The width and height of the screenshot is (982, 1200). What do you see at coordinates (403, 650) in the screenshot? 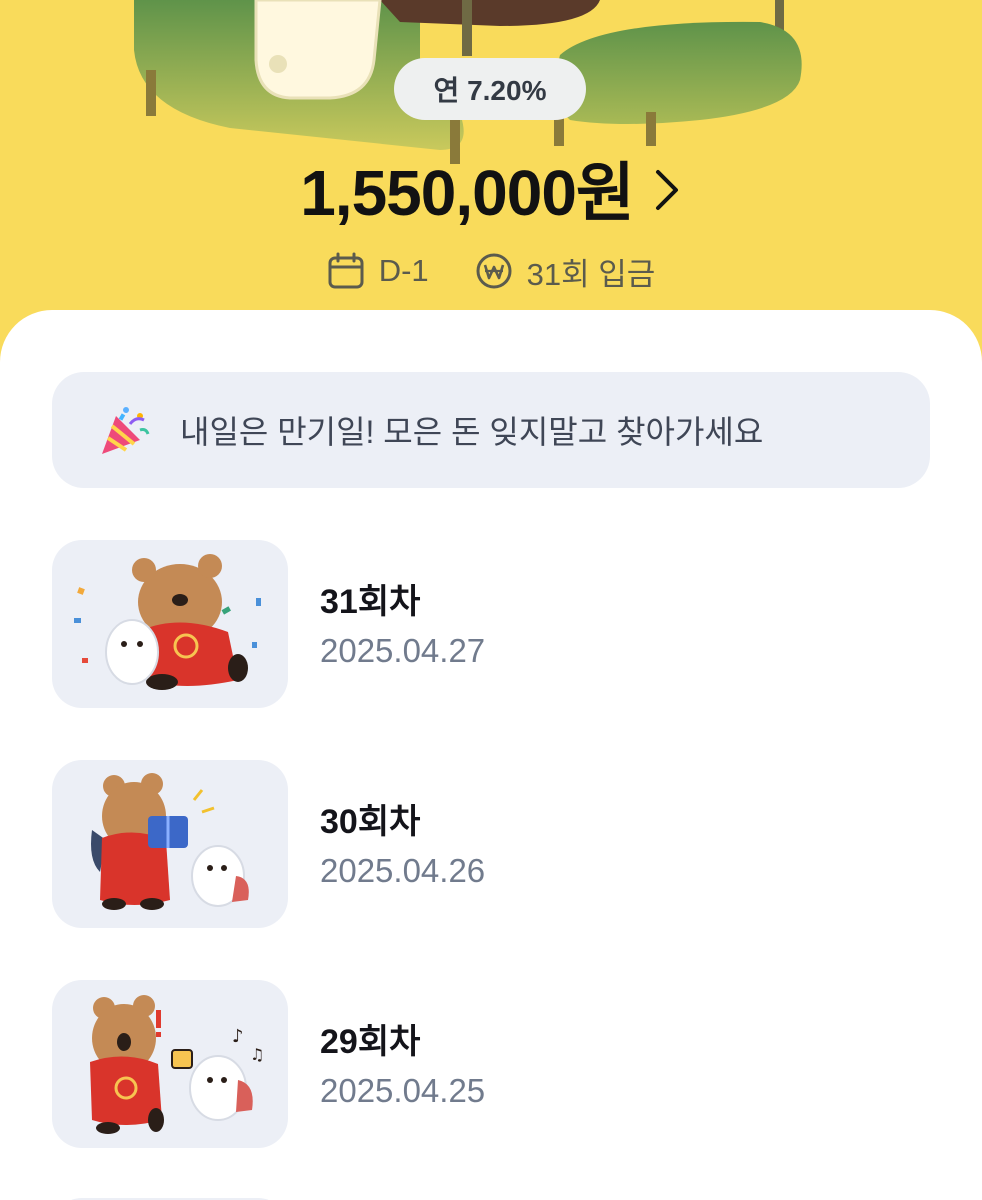
I see `deposit-date: 2025.04.27` at bounding box center [403, 650].